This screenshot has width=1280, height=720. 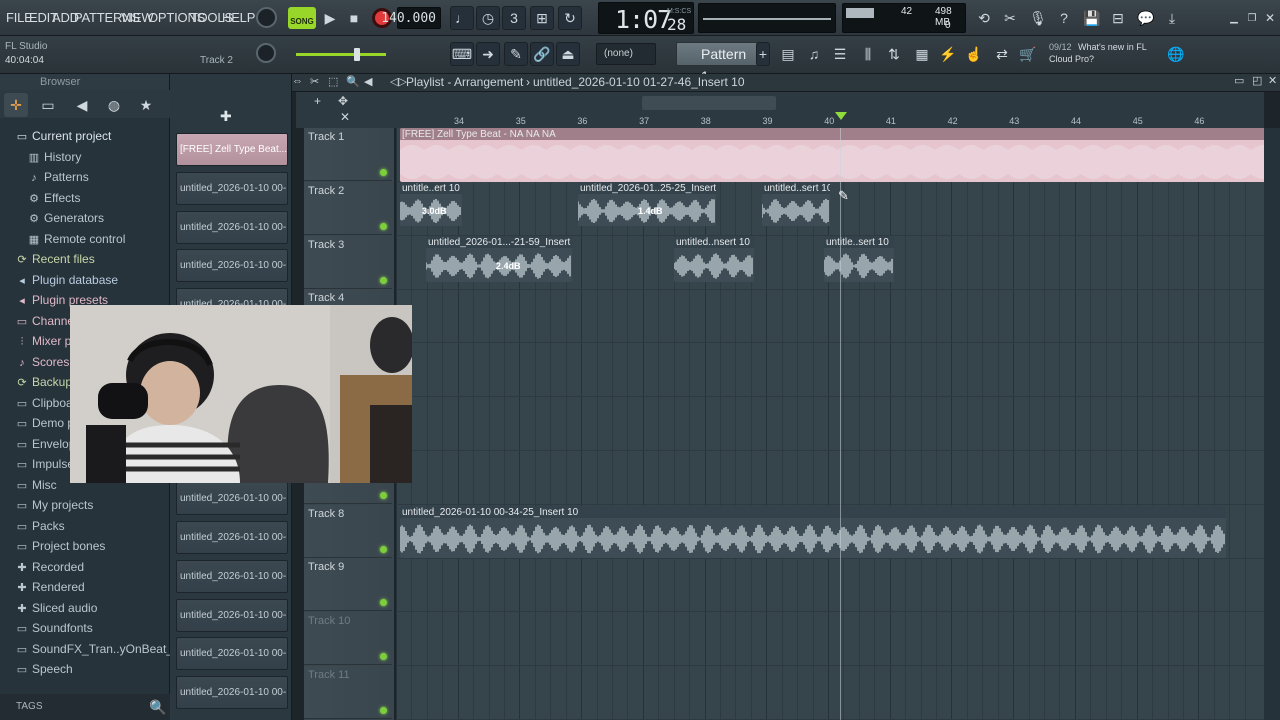 What do you see at coordinates (1010, 18) in the screenshot?
I see `cut-icon: ✂` at bounding box center [1010, 18].